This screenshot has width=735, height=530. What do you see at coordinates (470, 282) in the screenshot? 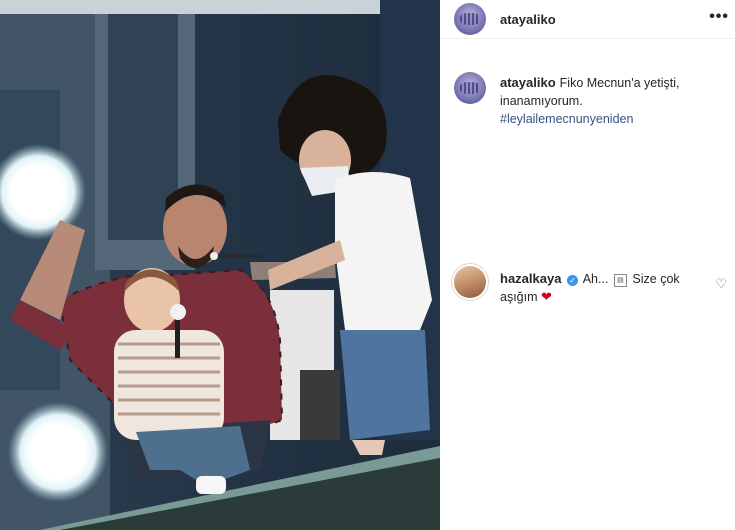
I see `commenter-avatar` at bounding box center [470, 282].